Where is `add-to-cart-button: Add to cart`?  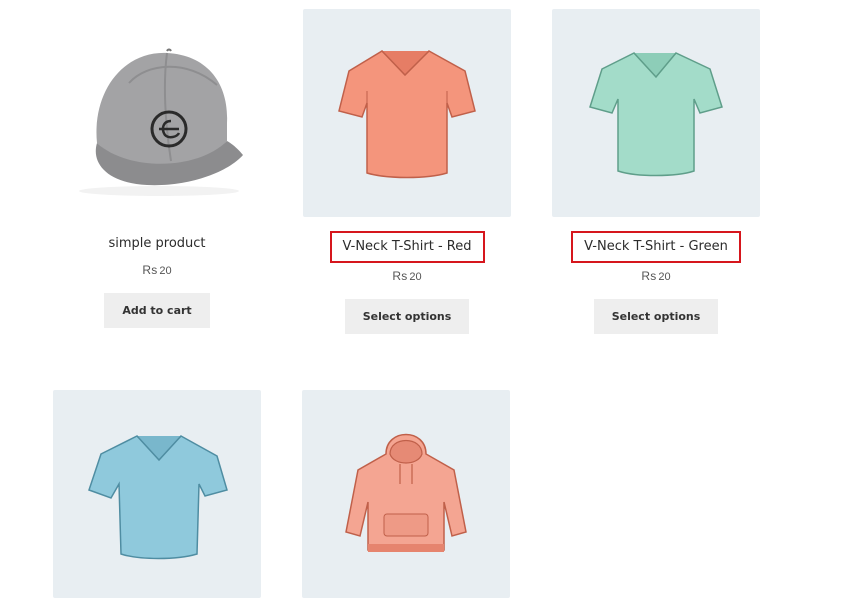
add-to-cart-button: Add to cart is located at coordinates (157, 310).